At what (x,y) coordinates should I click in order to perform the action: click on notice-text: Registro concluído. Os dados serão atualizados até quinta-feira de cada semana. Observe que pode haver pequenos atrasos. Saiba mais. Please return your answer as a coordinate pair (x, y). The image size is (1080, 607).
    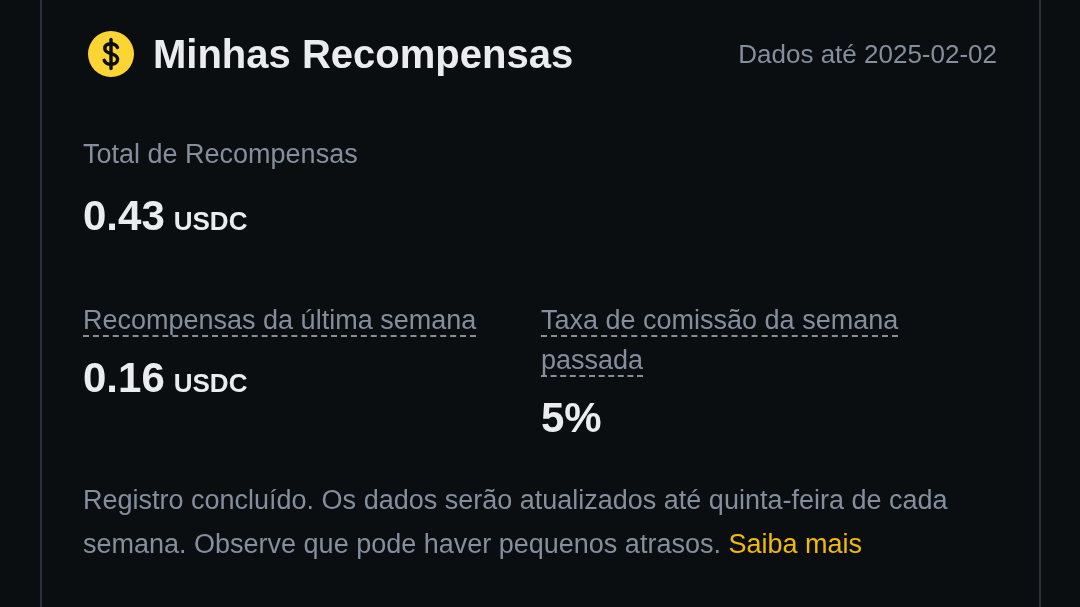
    Looking at the image, I should click on (516, 522).